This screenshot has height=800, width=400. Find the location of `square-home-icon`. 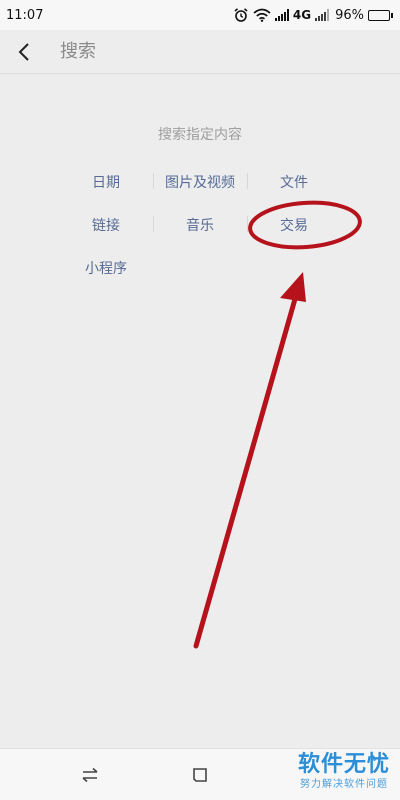

square-home-icon is located at coordinates (200, 775).